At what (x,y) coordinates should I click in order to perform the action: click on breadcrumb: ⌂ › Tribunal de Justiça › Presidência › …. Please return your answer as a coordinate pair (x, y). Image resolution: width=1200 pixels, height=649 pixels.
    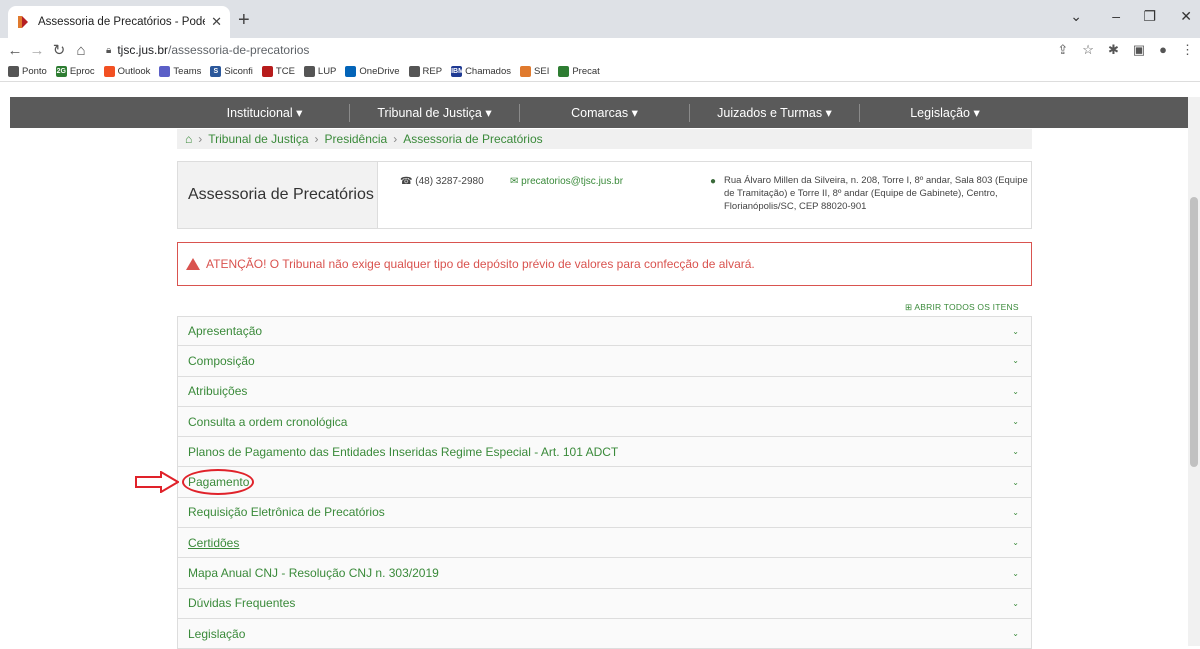
    Looking at the image, I should click on (604, 139).